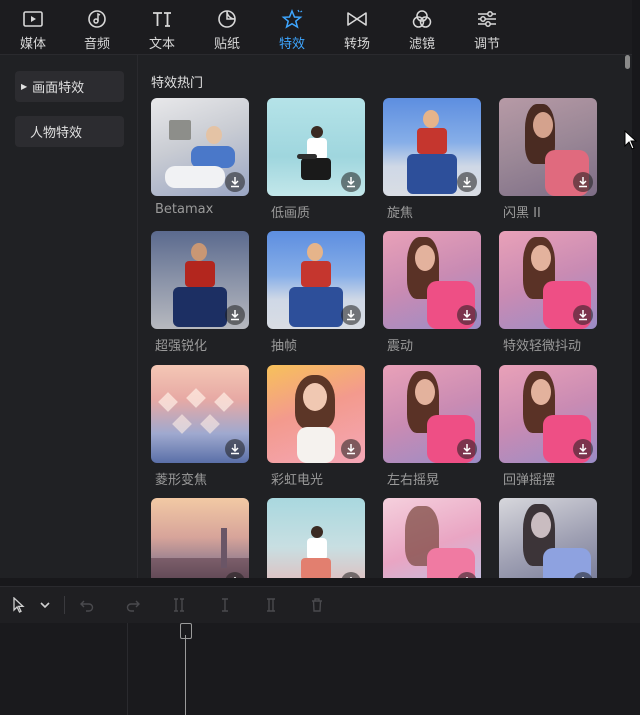 Image resolution: width=640 pixels, height=715 pixels. Describe the element at coordinates (225, 605) in the screenshot. I see `split-left-button` at that location.